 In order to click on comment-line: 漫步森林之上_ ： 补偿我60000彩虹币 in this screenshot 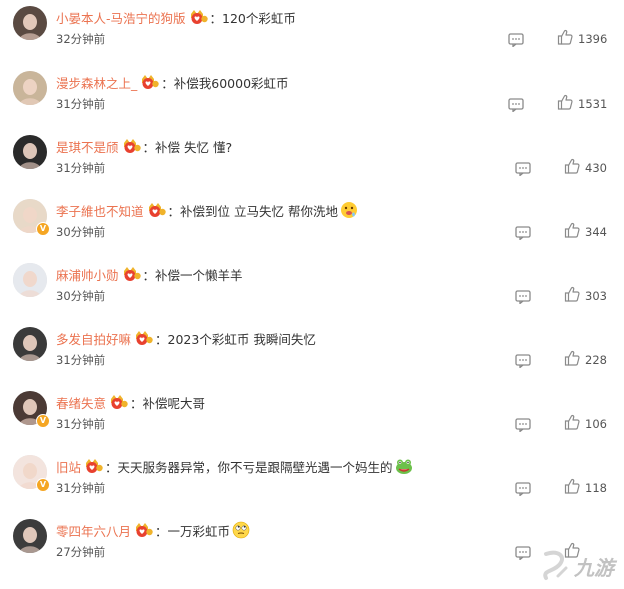, I will do `click(172, 82)`.